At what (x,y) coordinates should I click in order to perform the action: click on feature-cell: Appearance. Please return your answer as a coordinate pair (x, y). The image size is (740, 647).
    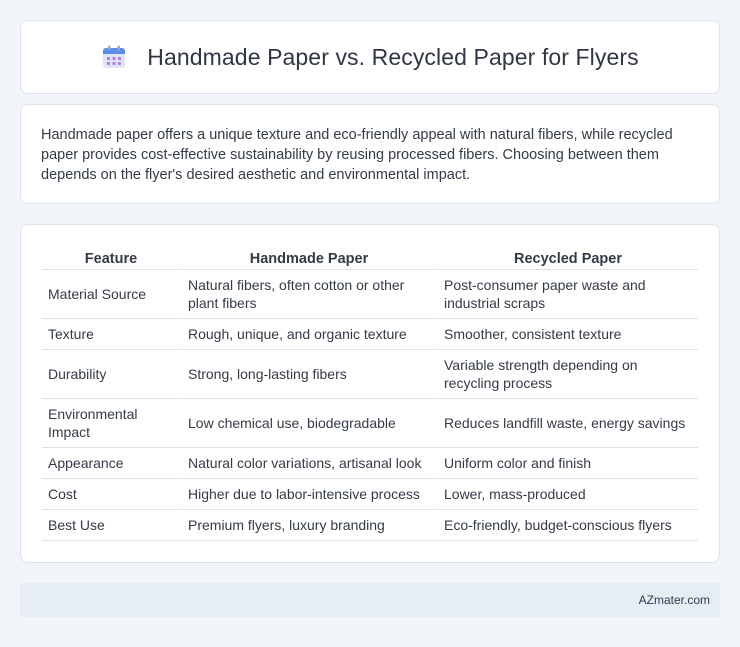
    Looking at the image, I should click on (111, 463).